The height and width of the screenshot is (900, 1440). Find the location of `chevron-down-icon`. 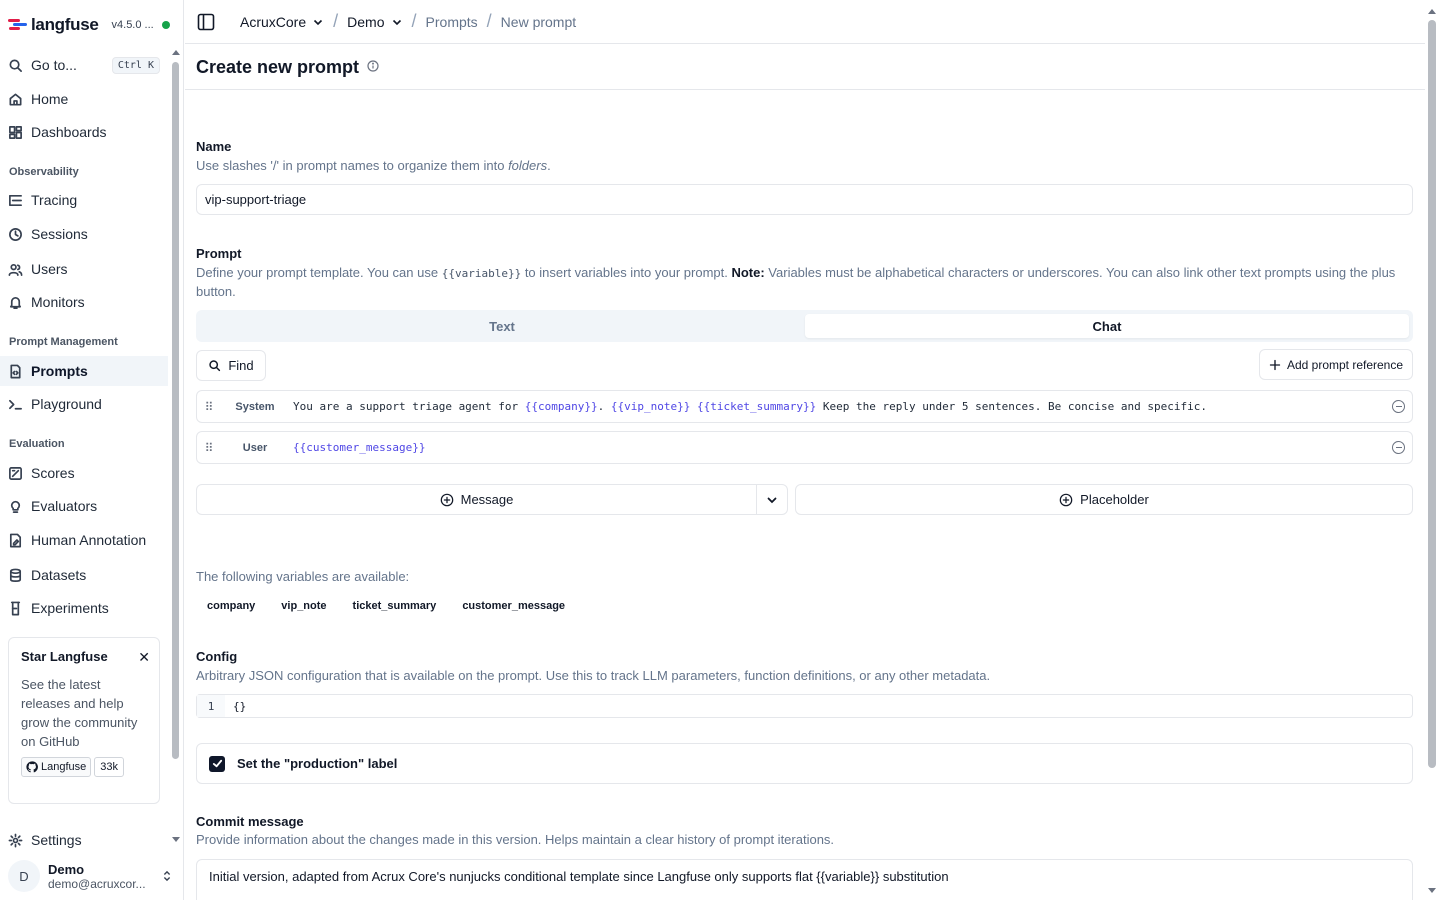

chevron-down-icon is located at coordinates (396, 22).